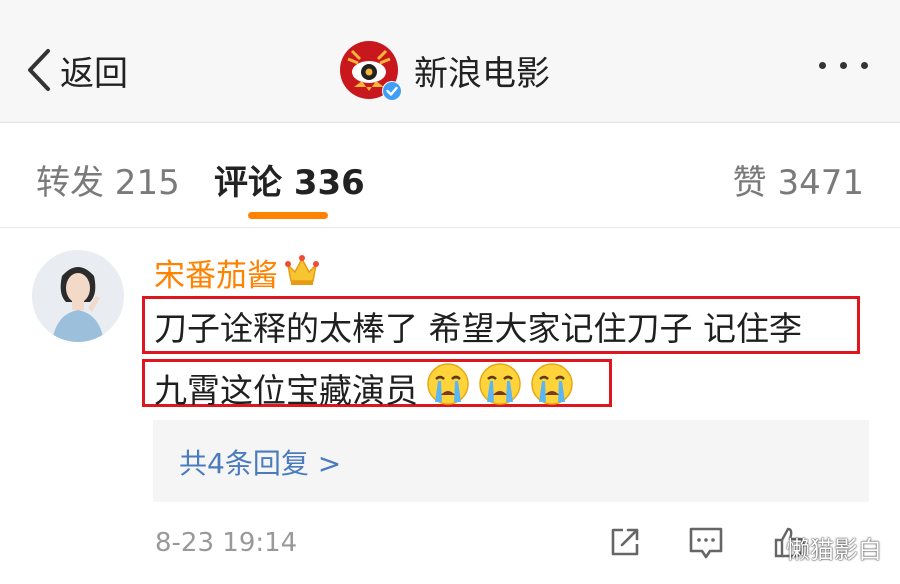 Image resolution: width=900 pixels, height=584 pixels. What do you see at coordinates (371, 71) in the screenshot?
I see `sina-movie-logo` at bounding box center [371, 71].